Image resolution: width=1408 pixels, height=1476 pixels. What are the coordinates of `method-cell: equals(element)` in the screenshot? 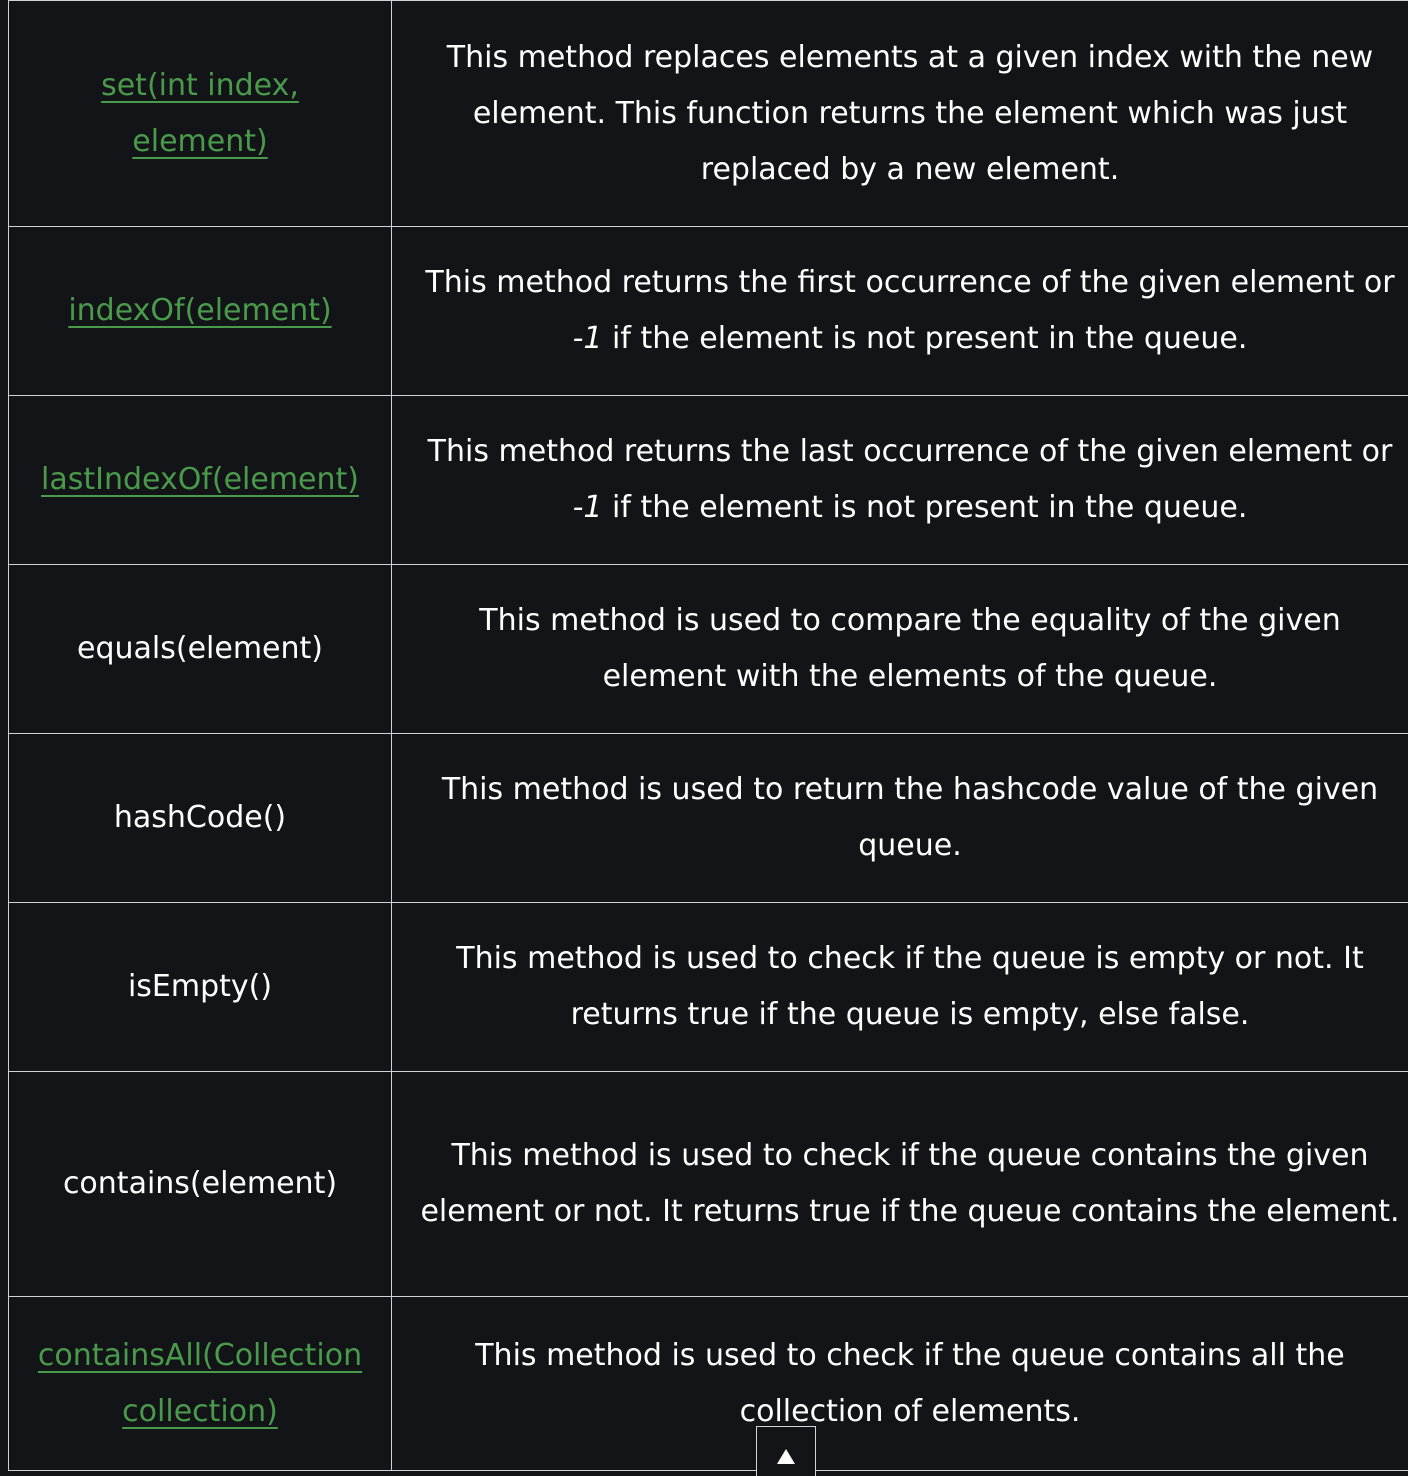 It's located at (200, 649).